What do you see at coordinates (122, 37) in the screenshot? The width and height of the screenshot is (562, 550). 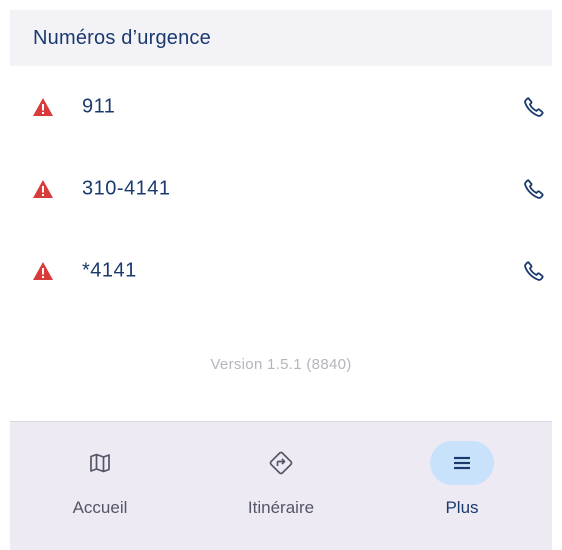 I see `section-title: Numéros d’urgence` at bounding box center [122, 37].